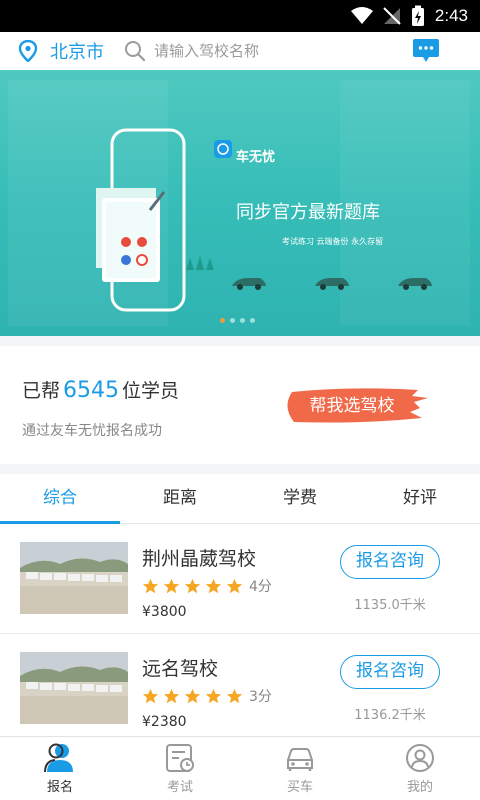  What do you see at coordinates (352, 406) in the screenshot?
I see `help-choose-school-label: 帮我选驾校` at bounding box center [352, 406].